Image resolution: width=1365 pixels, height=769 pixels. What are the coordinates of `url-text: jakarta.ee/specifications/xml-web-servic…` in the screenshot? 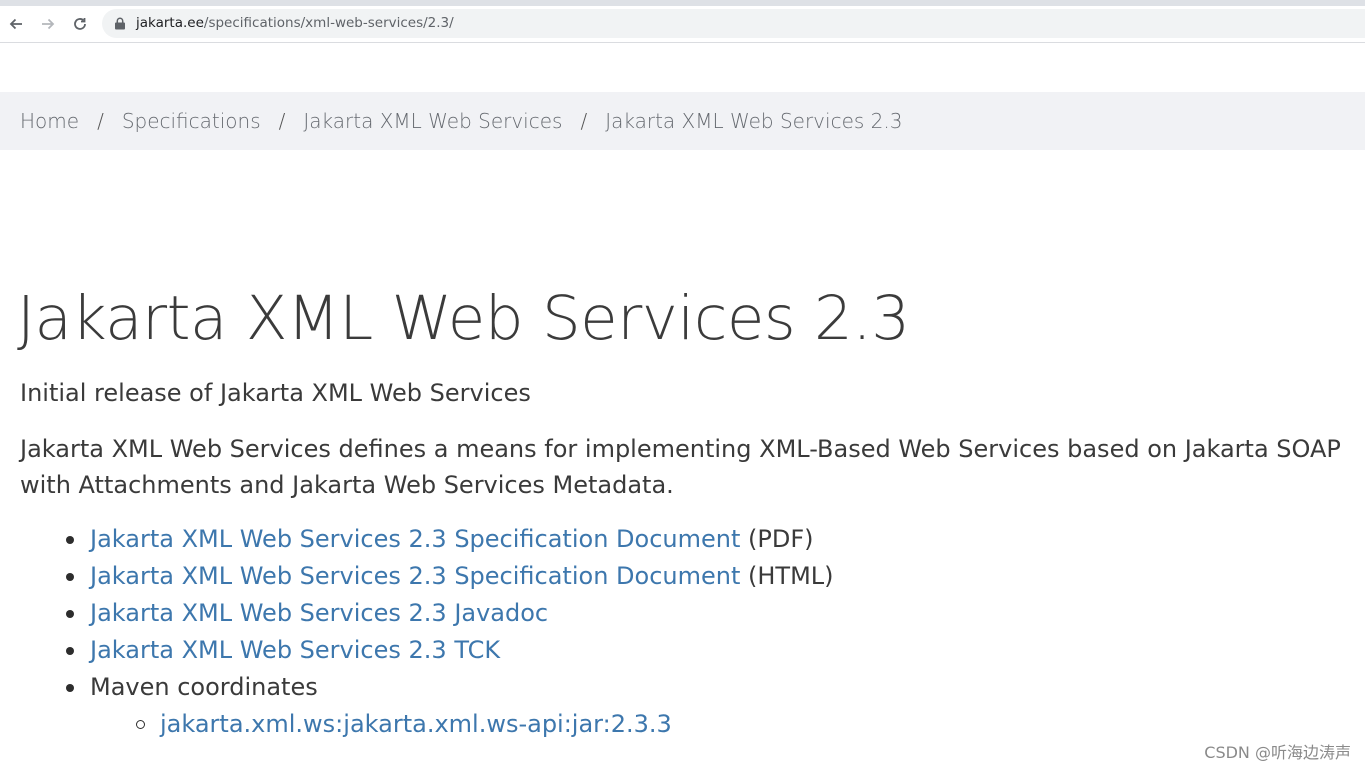 It's located at (295, 23).